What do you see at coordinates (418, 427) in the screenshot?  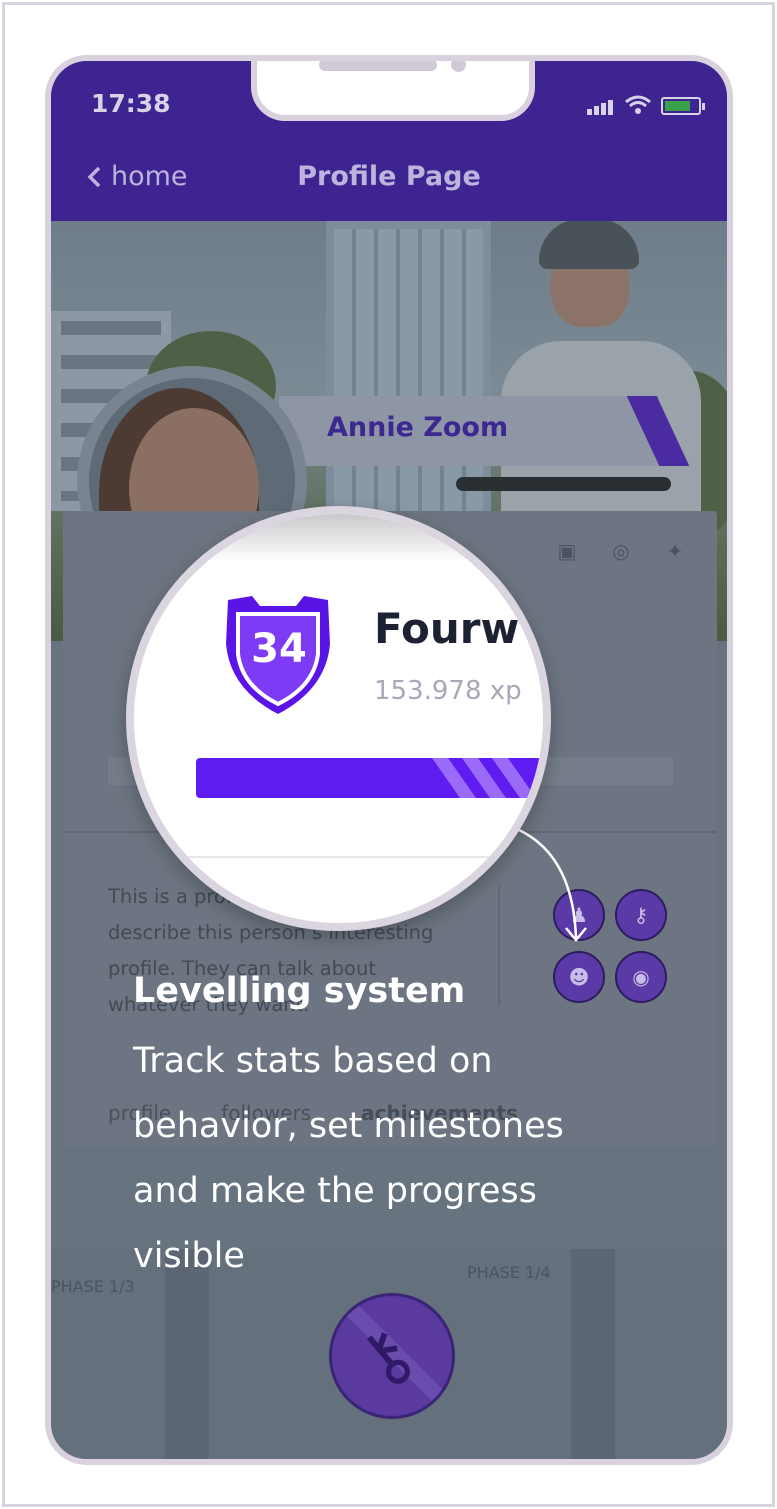 I see `profile-name: Annie Zoom` at bounding box center [418, 427].